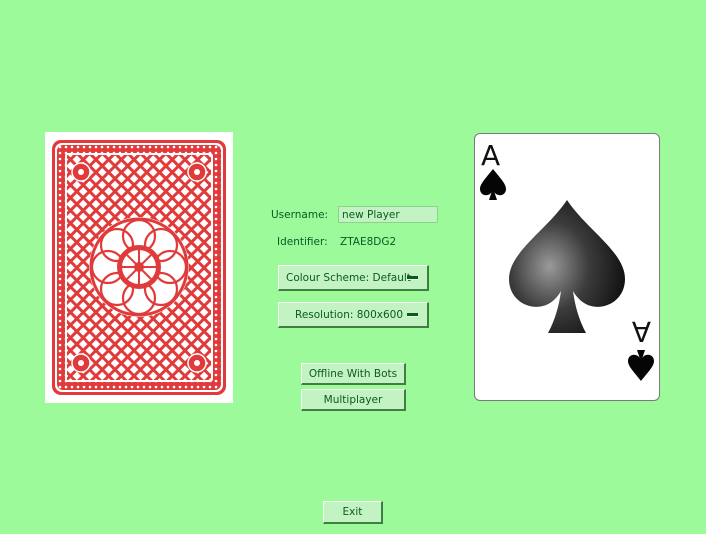 Image resolution: width=706 pixels, height=534 pixels. I want to click on identifier-label: Identifier:, so click(302, 242).